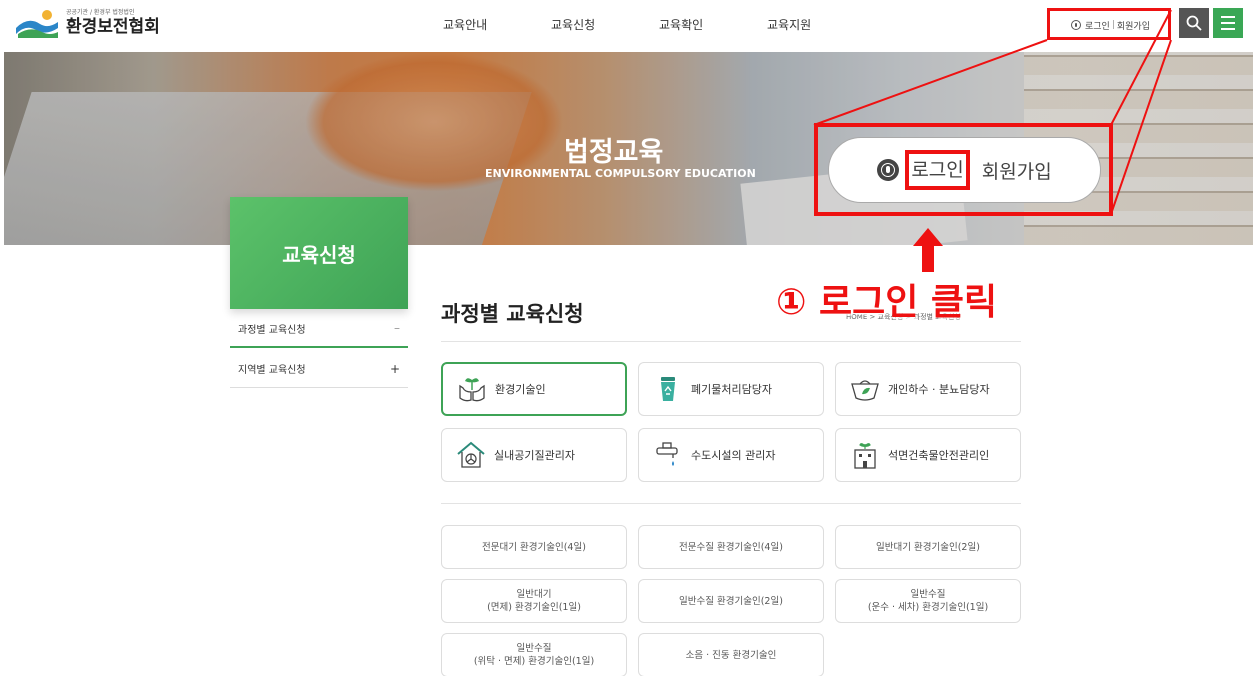 The image size is (1253, 676). Describe the element at coordinates (789, 24) in the screenshot. I see `nav-education-support: 교육지원` at that location.